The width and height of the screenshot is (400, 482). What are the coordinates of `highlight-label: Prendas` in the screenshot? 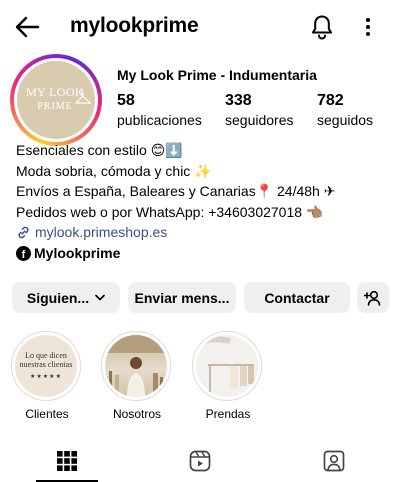 It's located at (228, 414).